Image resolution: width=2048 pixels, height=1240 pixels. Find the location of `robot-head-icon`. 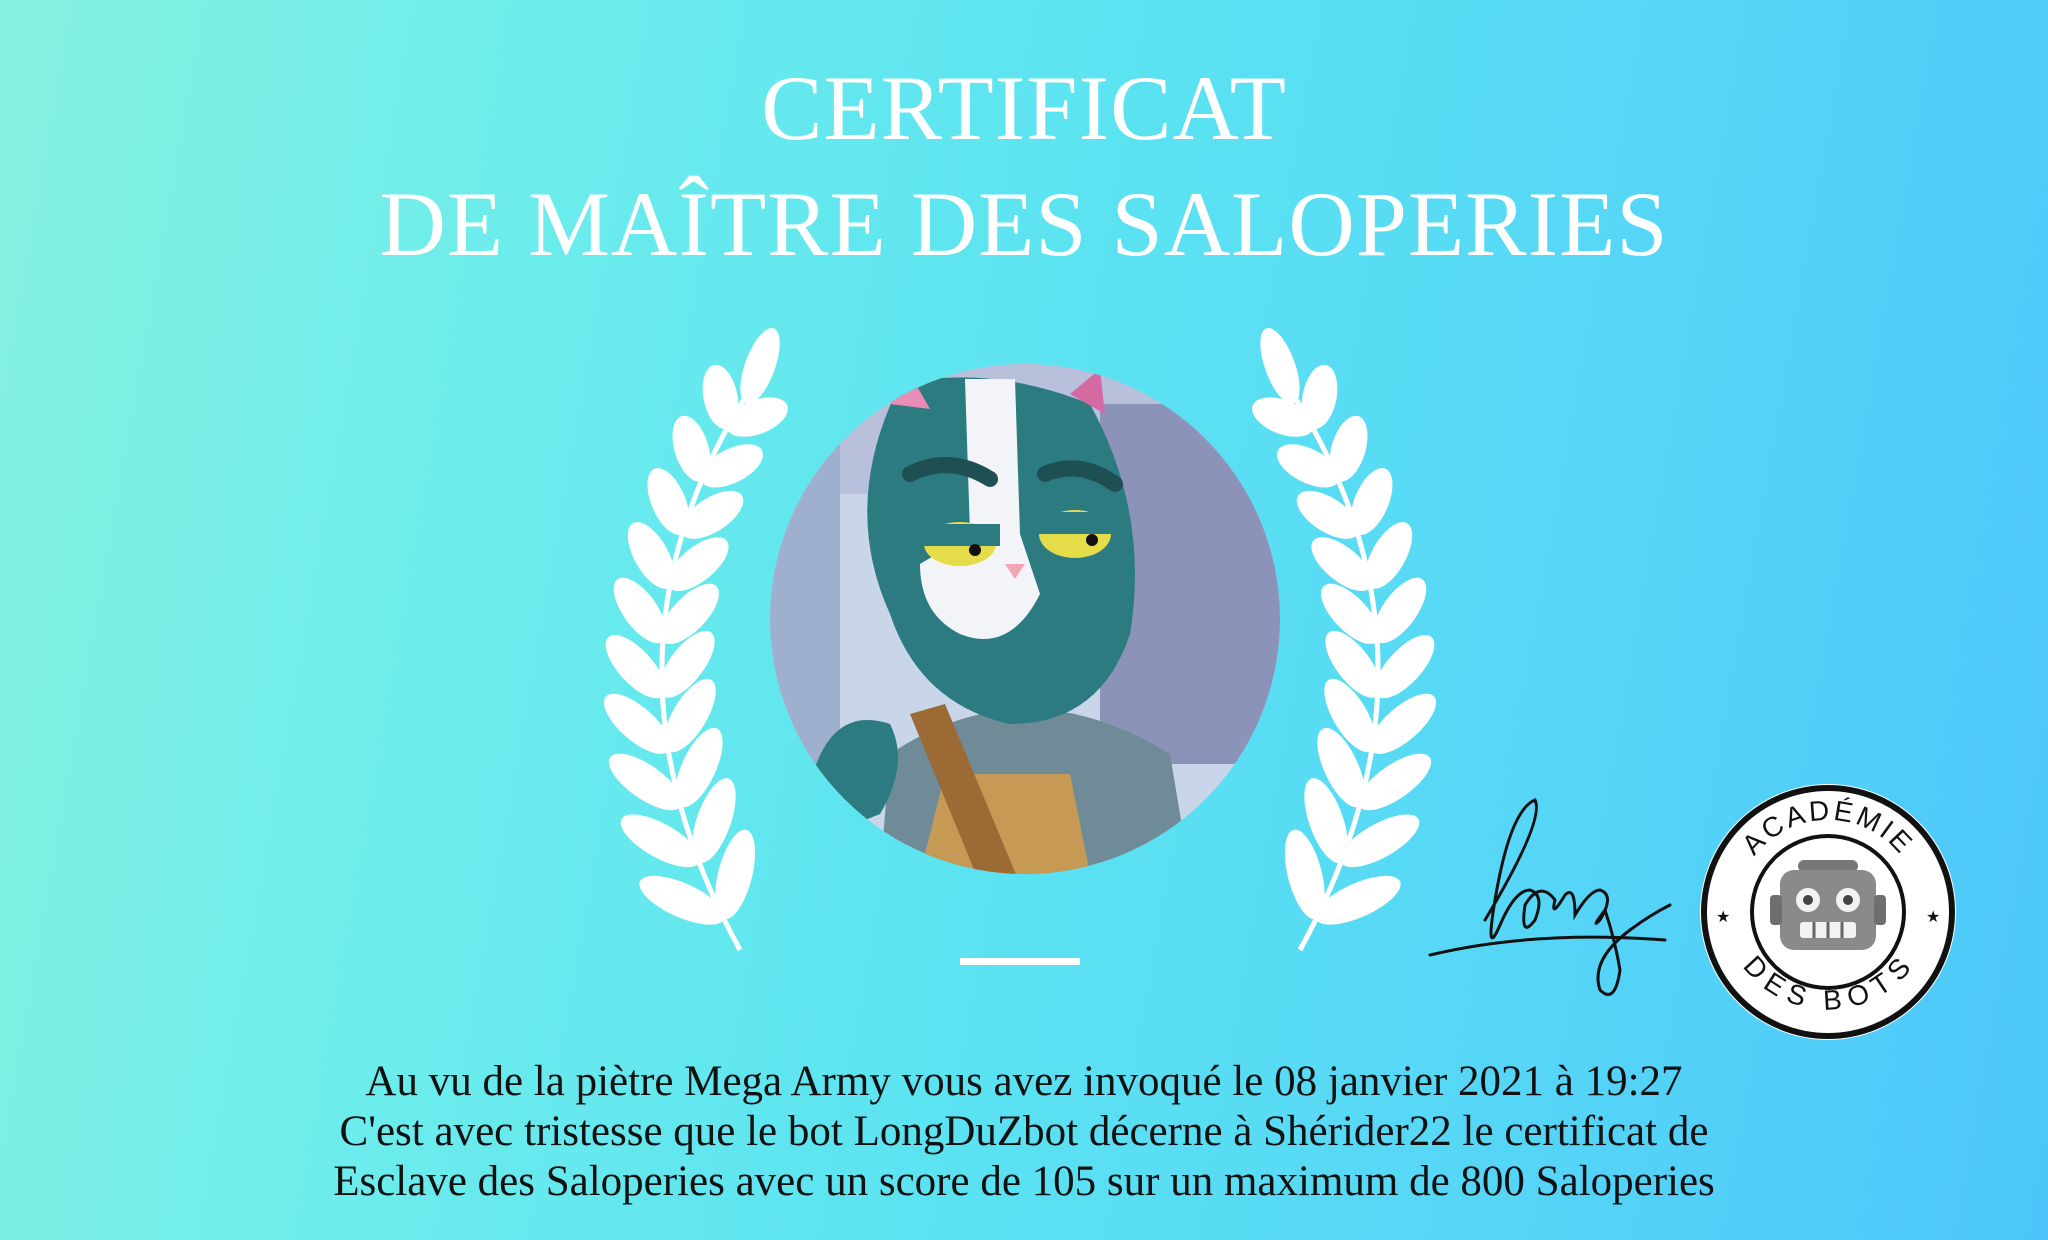

robot-head-icon is located at coordinates (1828, 905).